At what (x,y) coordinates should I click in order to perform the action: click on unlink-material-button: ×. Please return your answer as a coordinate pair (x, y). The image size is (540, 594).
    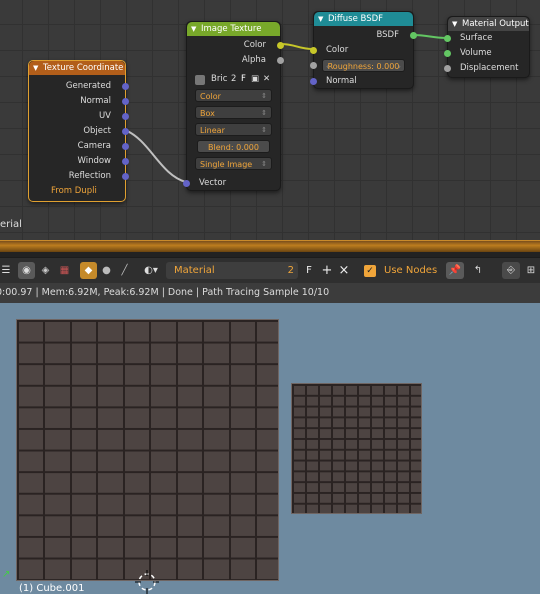
    Looking at the image, I should click on (344, 270).